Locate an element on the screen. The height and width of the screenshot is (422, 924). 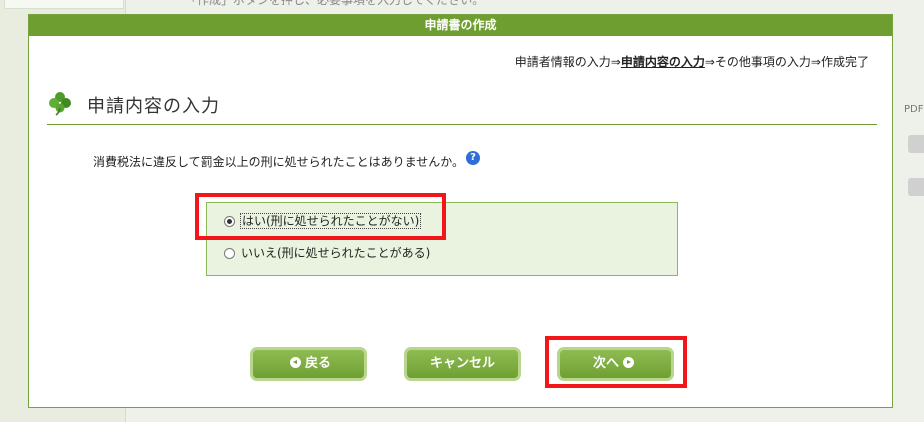
background-pdf-label: PDF is located at coordinates (914, 109).